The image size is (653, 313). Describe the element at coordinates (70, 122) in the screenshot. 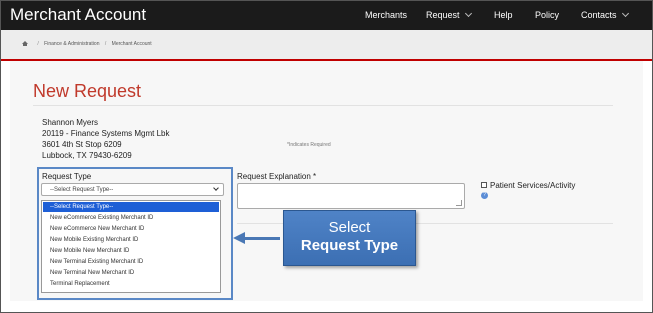

I see `requester-name: Shannon Myers` at that location.